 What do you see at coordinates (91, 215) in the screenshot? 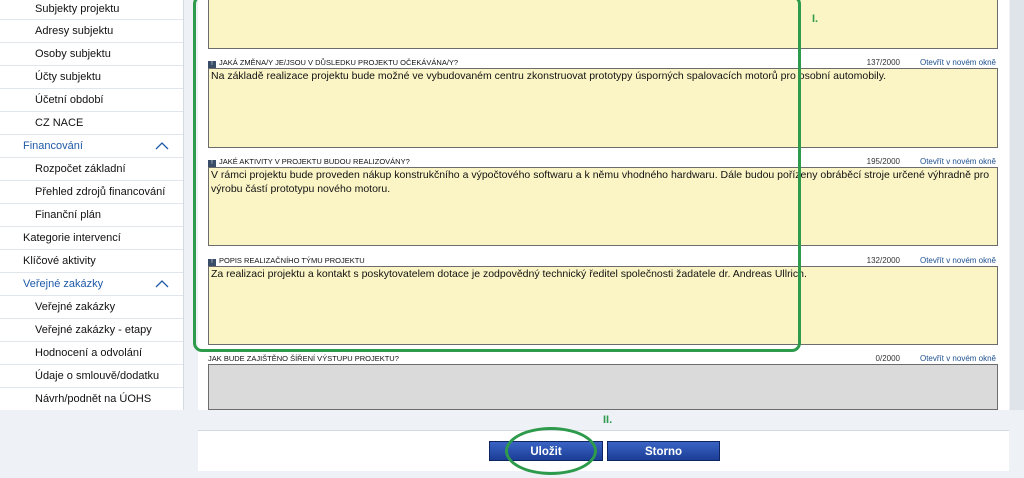
I see `sidebar-item-financni-plan: Finanční plán` at bounding box center [91, 215].